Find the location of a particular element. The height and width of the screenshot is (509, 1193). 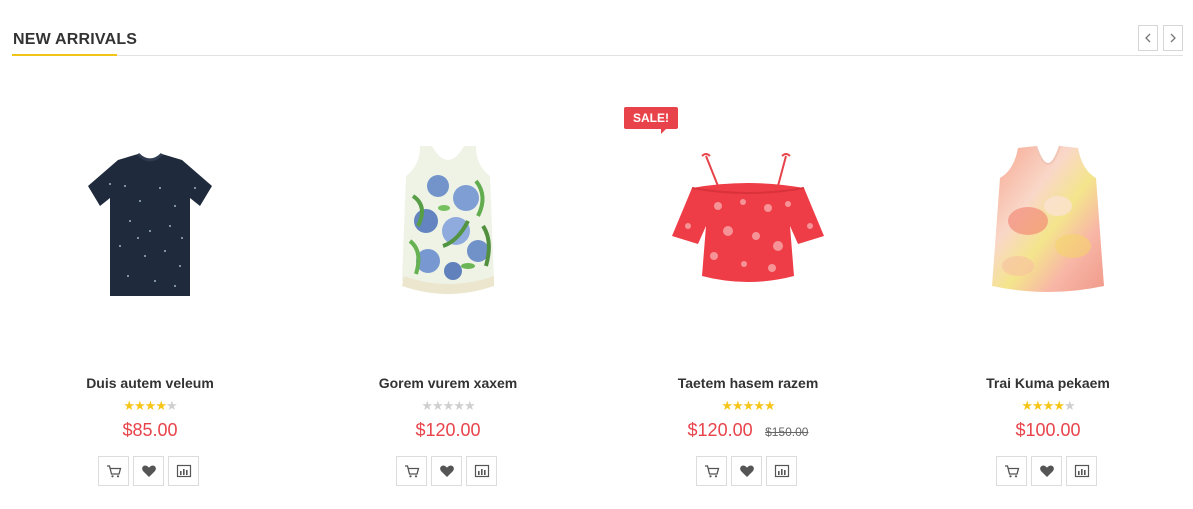

product-name: Duis autem veleum is located at coordinates (150, 383).